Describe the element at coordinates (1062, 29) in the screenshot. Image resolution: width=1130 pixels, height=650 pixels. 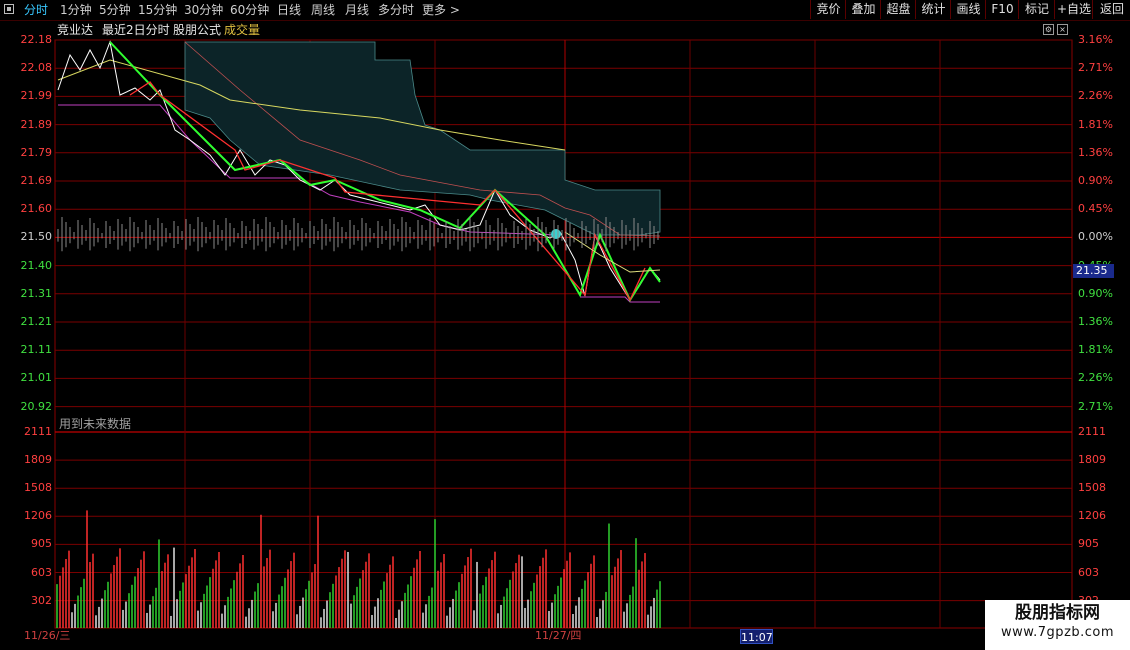
I see `close-icon: ×` at that location.